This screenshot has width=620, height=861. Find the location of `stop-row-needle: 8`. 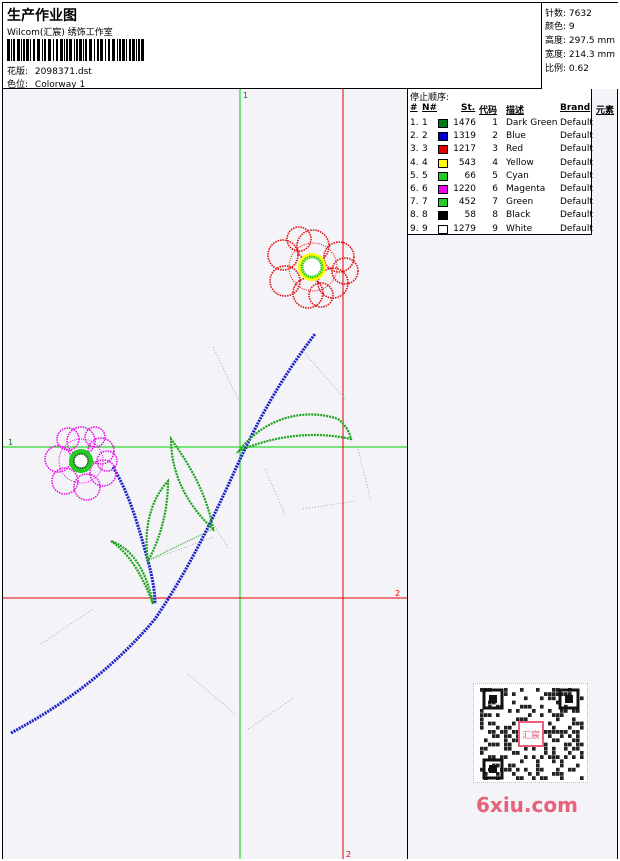

stop-row-needle: 8 is located at coordinates (425, 215).